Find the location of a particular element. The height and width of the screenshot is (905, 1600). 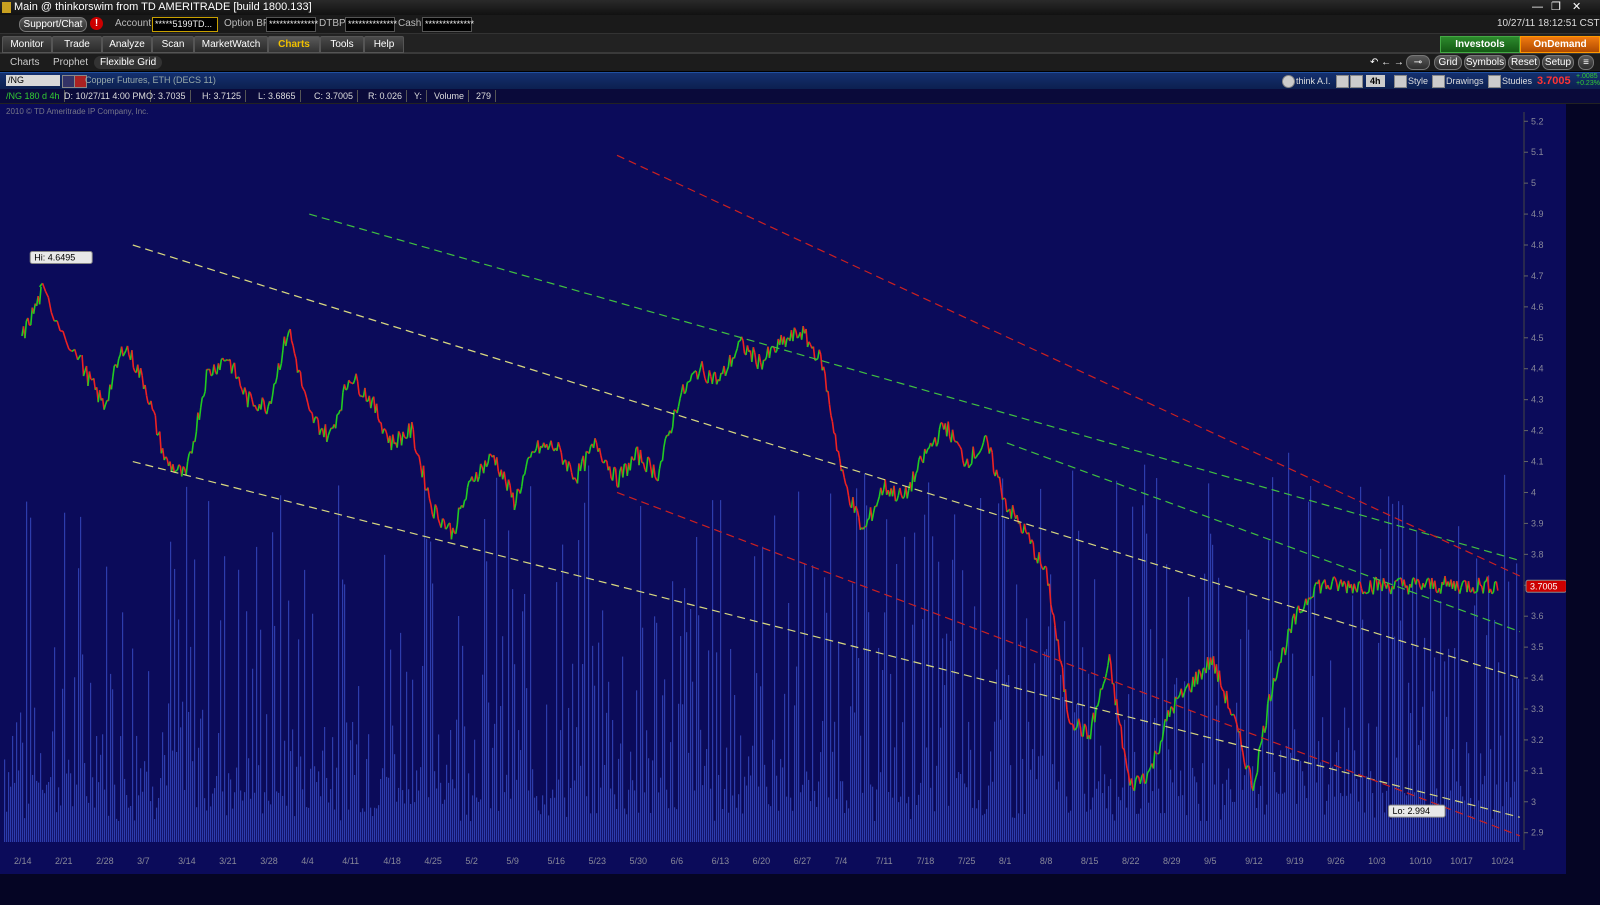

tab-monitor: Monitor is located at coordinates (27, 44).